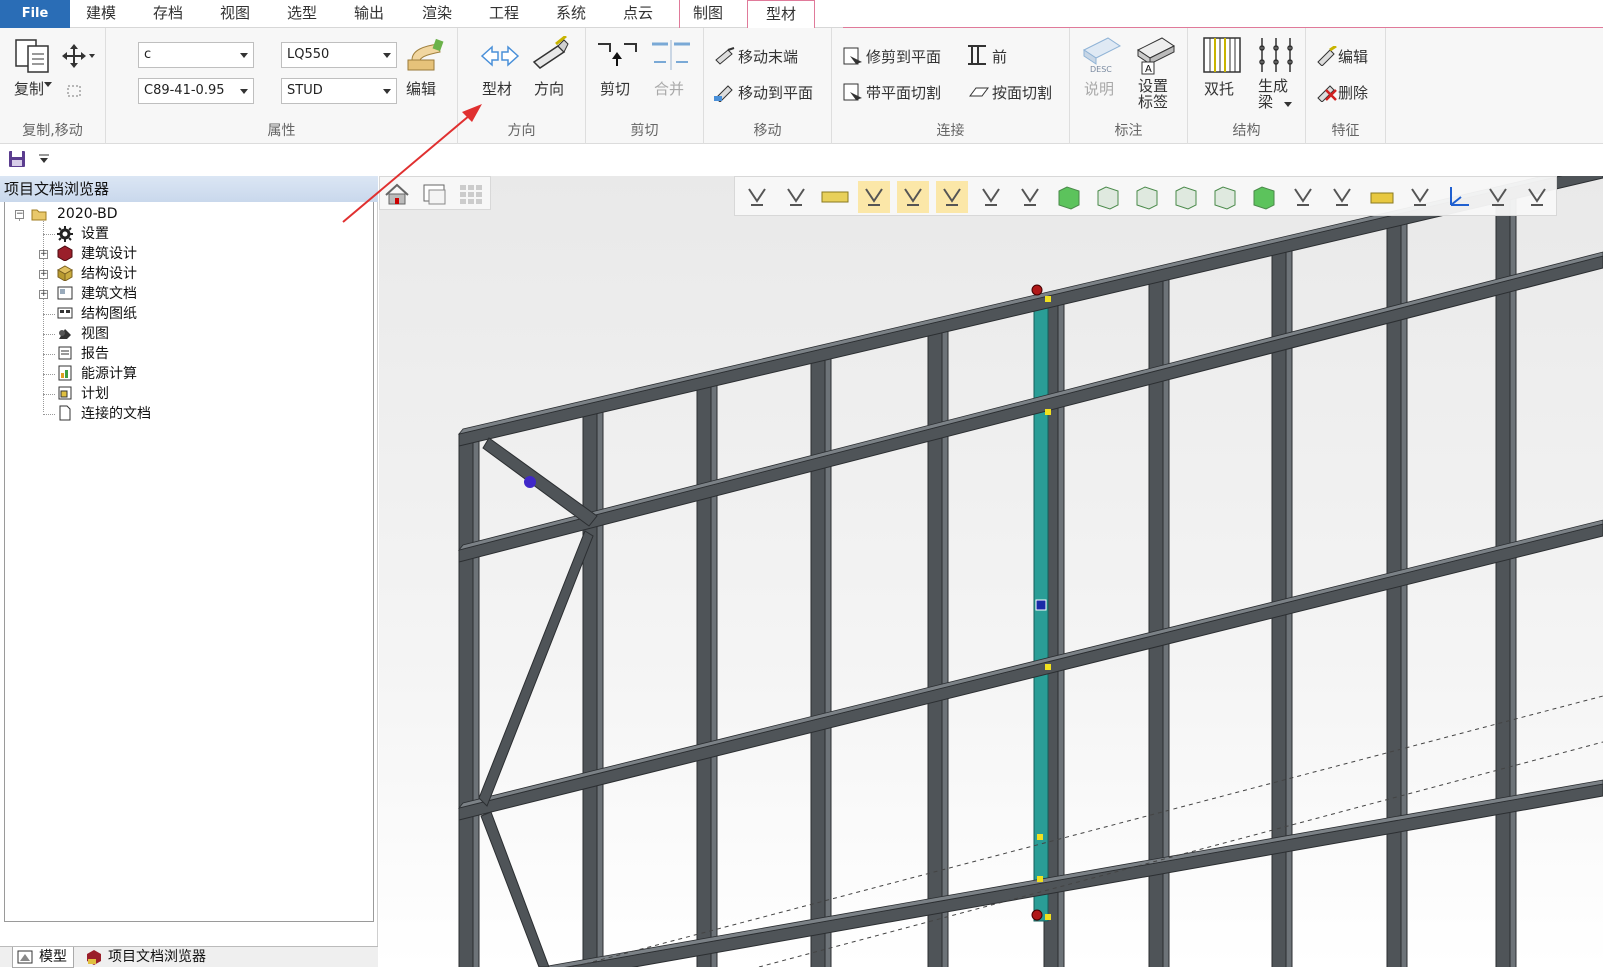 The image size is (1603, 968). I want to click on move-end-icon, so click(725, 56).